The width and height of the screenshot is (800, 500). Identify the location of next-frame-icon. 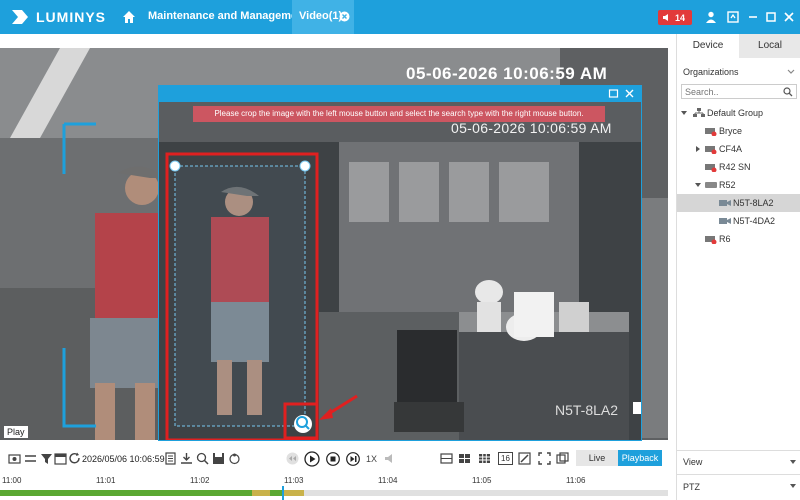
(353, 459).